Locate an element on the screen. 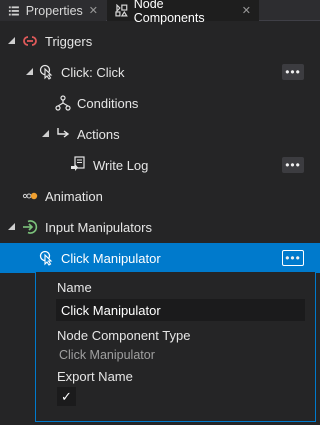  tab-node-components: Node Components ✕ is located at coordinates (183, 12).